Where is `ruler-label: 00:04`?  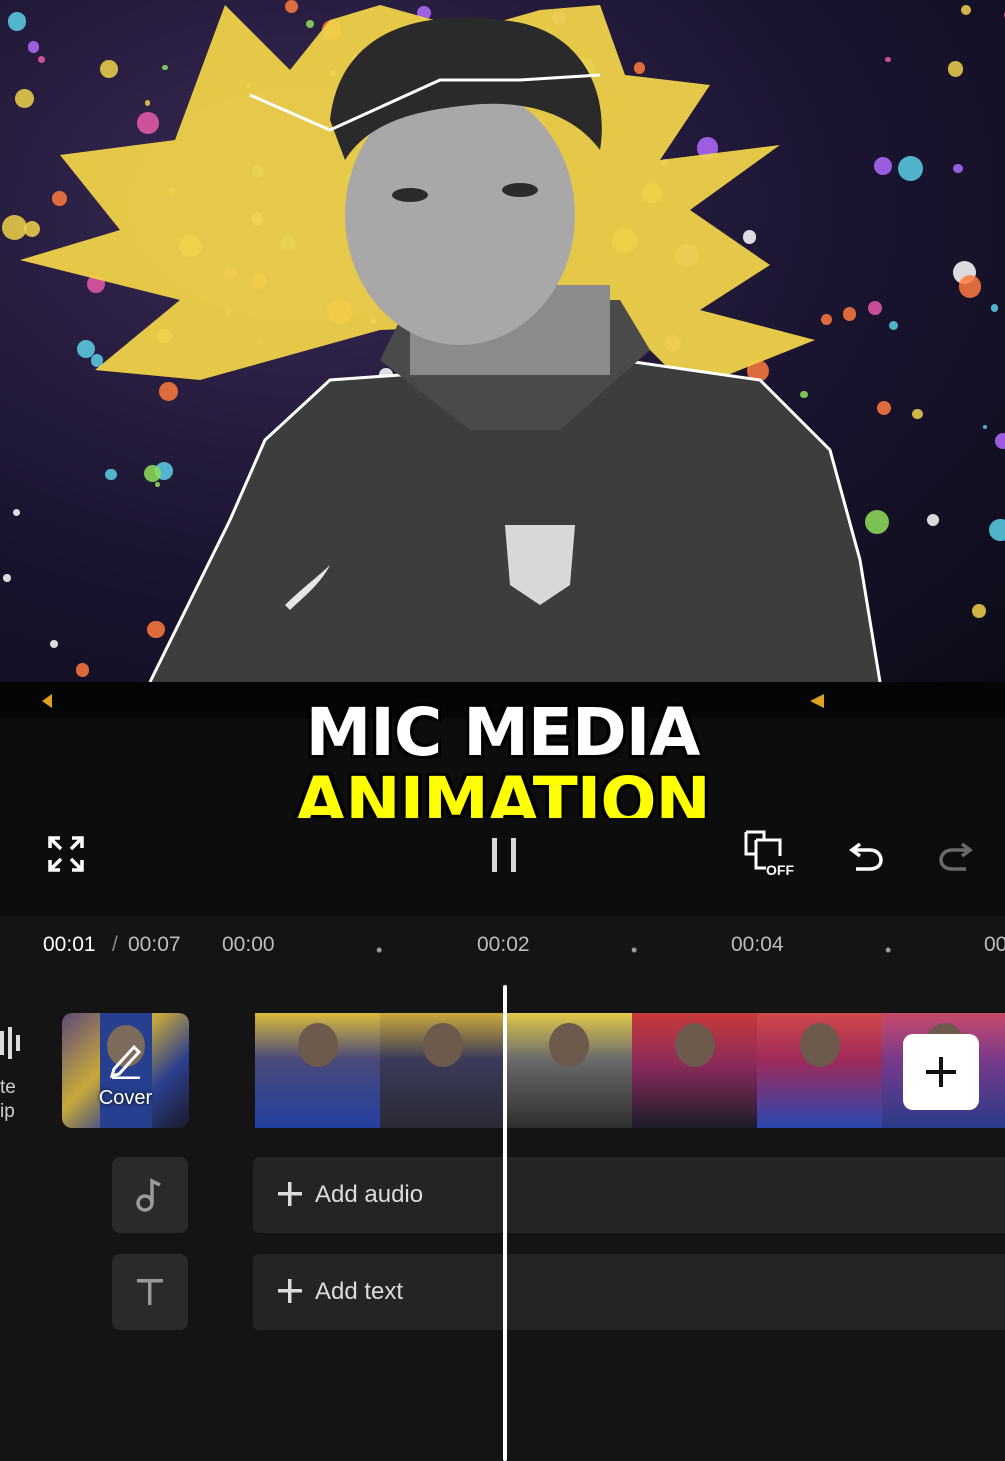
ruler-label: 00:04 is located at coordinates (757, 944).